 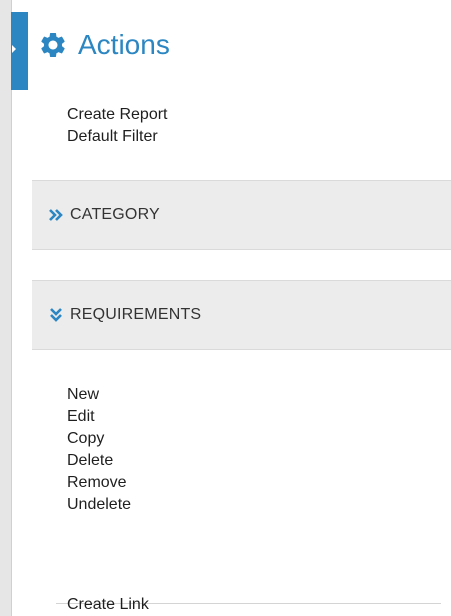 I want to click on create-link-link: Create Link, so click(x=108, y=605).